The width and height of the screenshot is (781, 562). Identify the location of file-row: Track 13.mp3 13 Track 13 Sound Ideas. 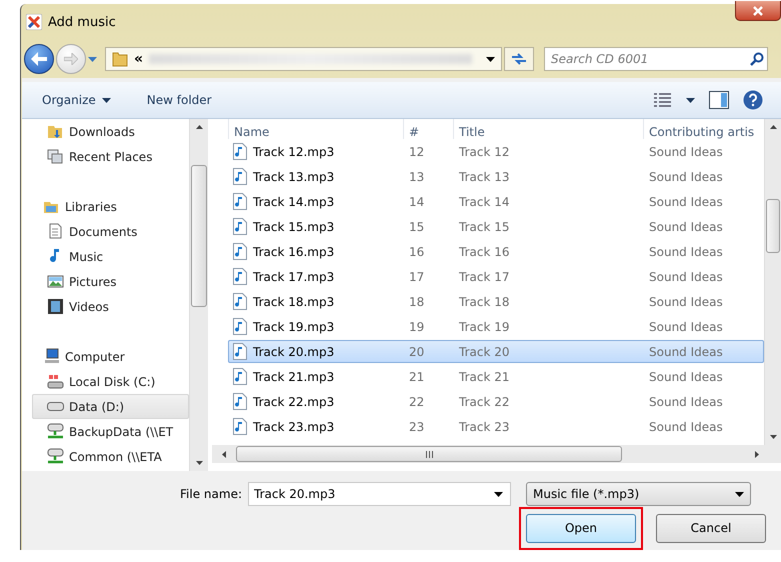
(496, 176).